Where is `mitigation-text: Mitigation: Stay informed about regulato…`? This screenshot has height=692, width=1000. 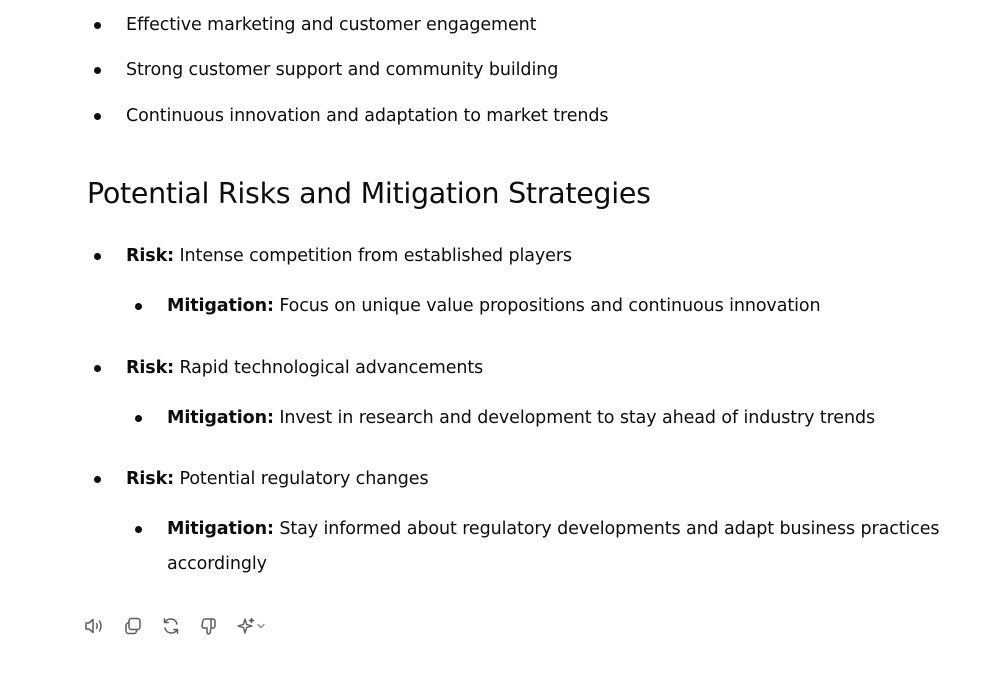 mitigation-text: Mitigation: Stay informed about regulato… is located at coordinates (567, 547).